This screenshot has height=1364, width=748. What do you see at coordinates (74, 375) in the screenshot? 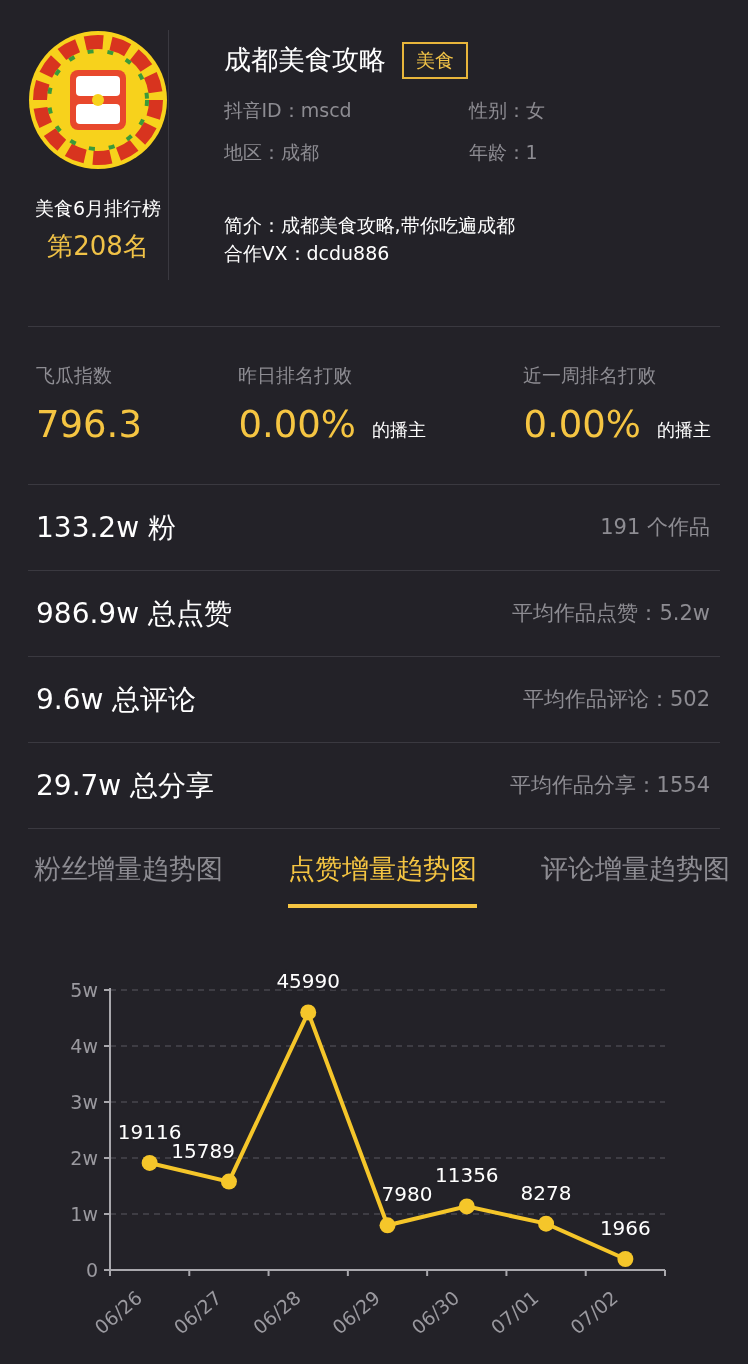
I see `index-label: 飞瓜指数` at bounding box center [74, 375].